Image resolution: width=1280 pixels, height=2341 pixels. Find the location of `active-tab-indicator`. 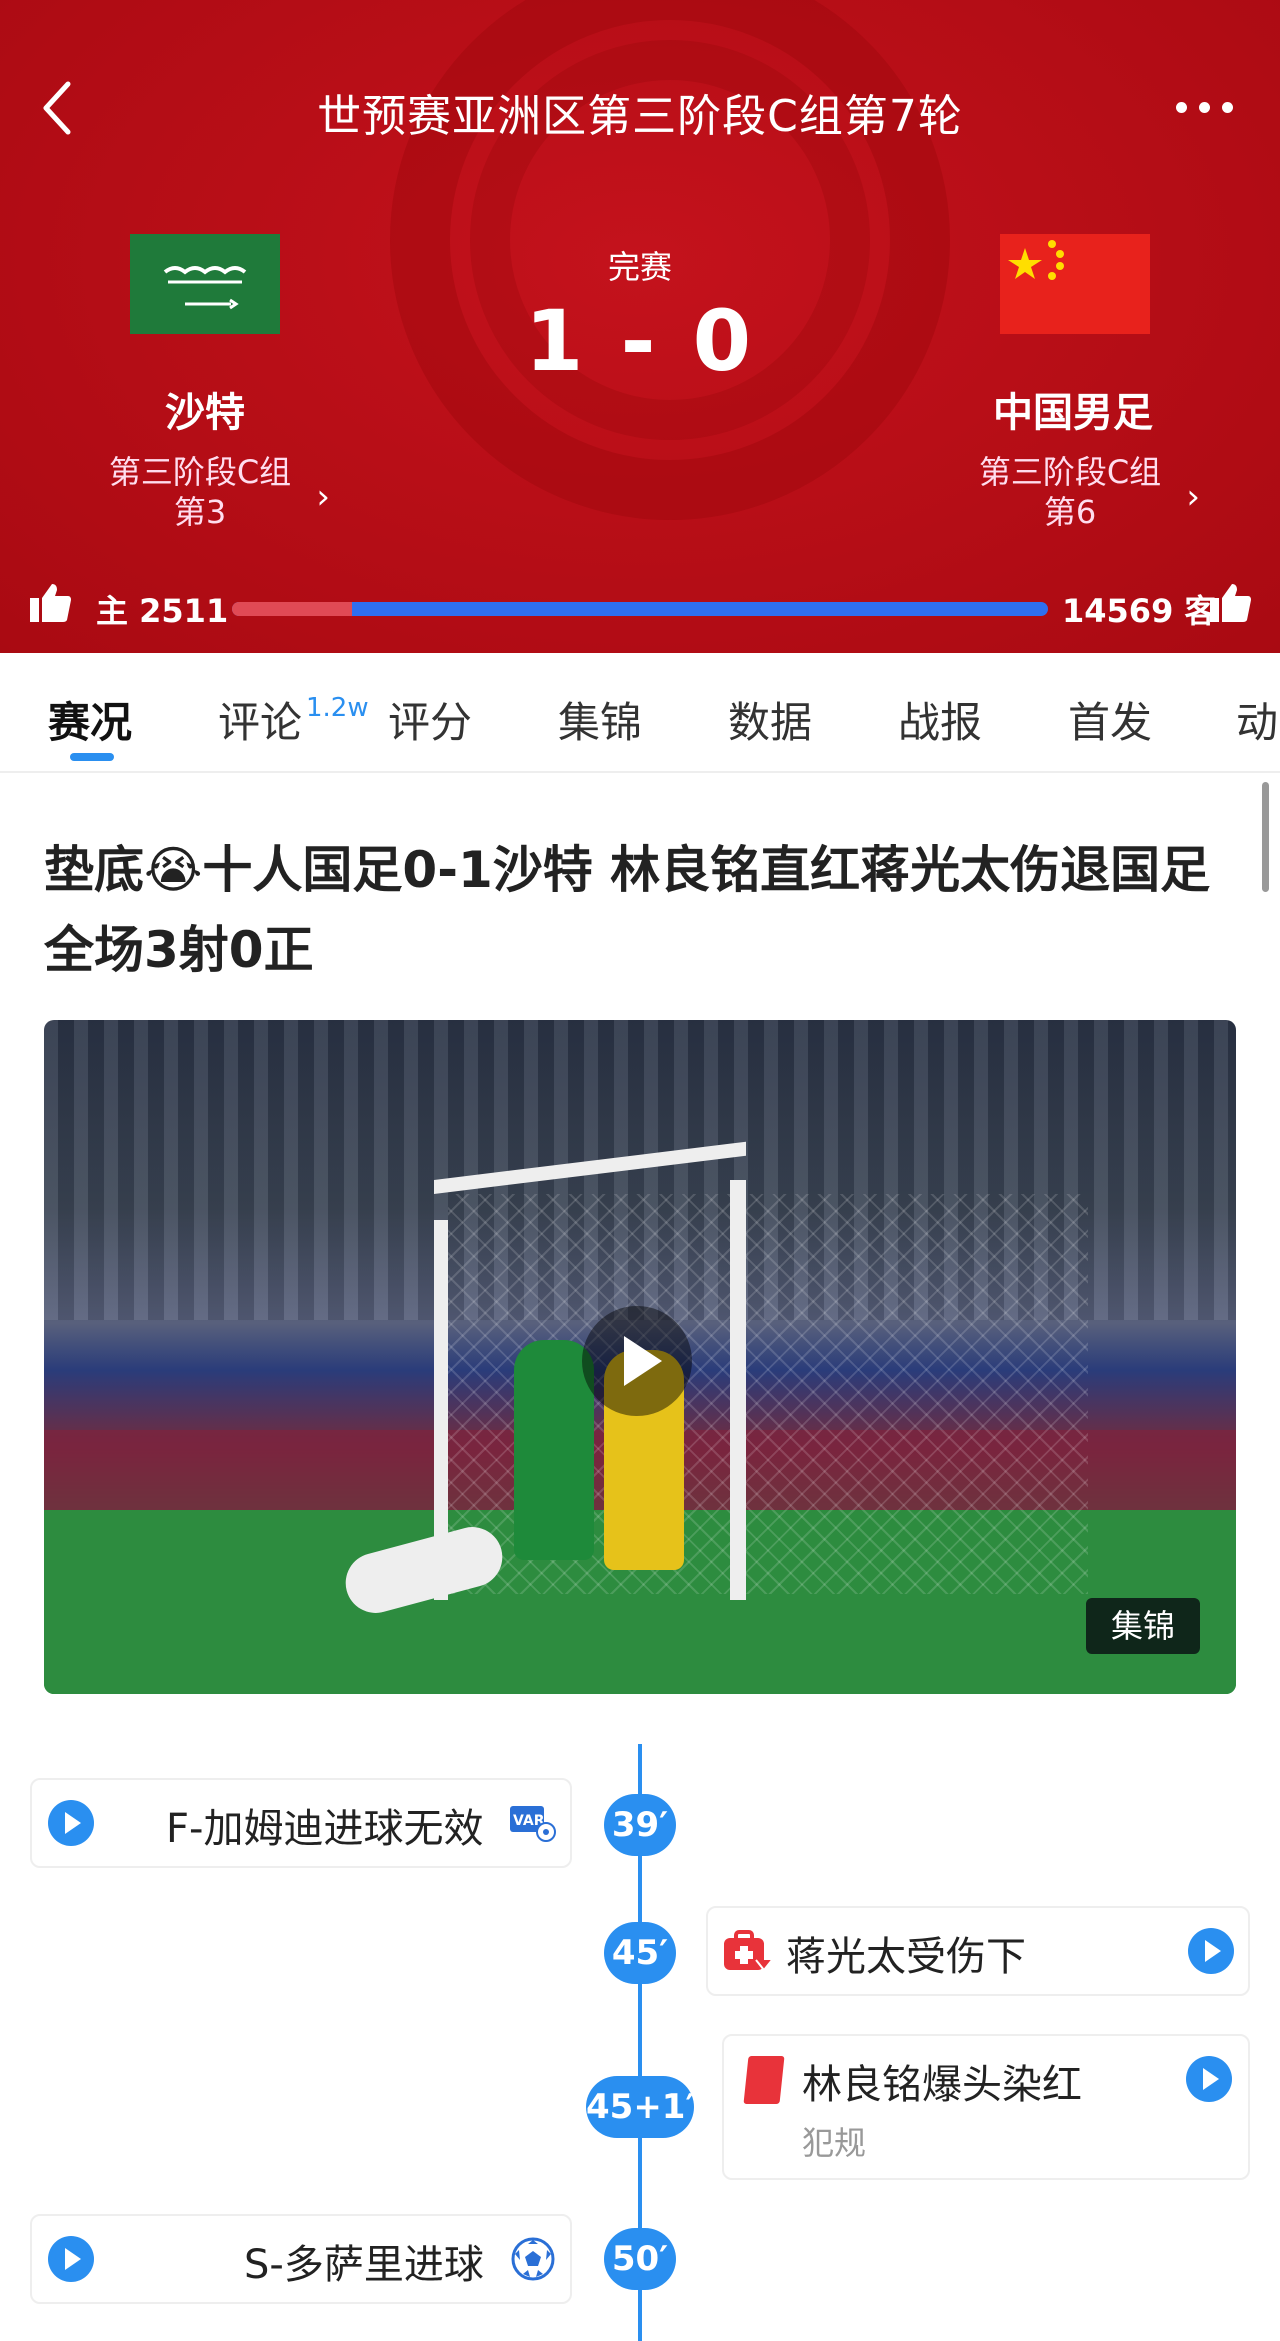

active-tab-indicator is located at coordinates (92, 757).